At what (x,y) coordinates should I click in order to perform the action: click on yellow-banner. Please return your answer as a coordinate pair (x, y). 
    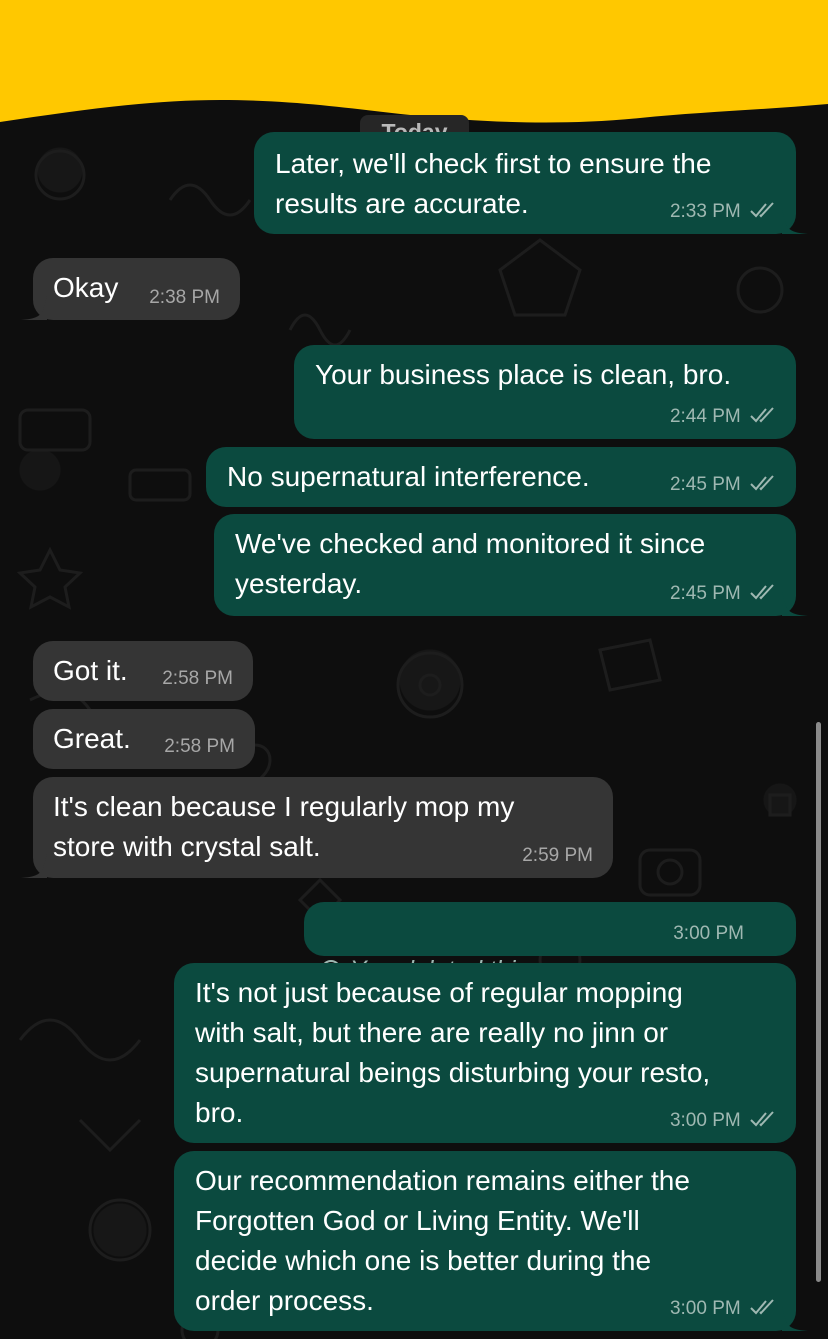
    Looking at the image, I should click on (414, 61).